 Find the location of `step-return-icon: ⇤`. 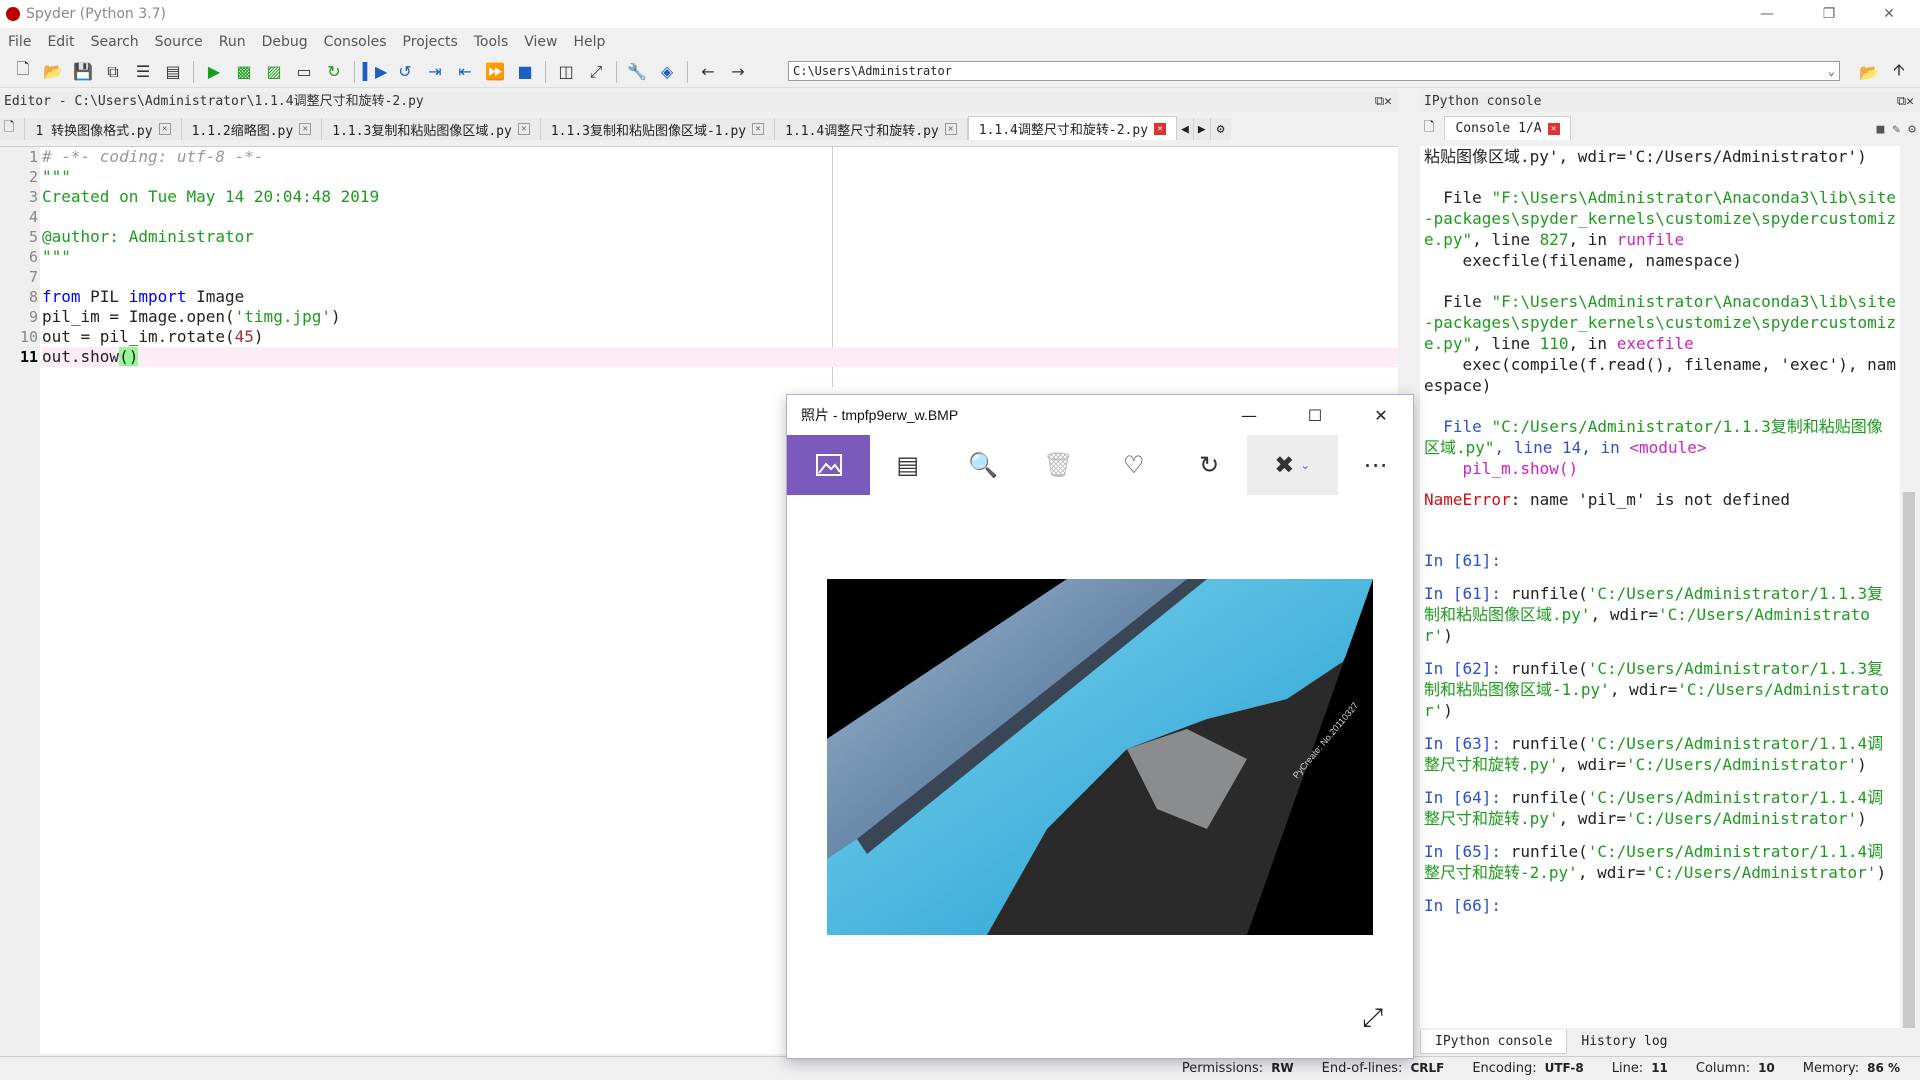

step-return-icon: ⇤ is located at coordinates (465, 72).